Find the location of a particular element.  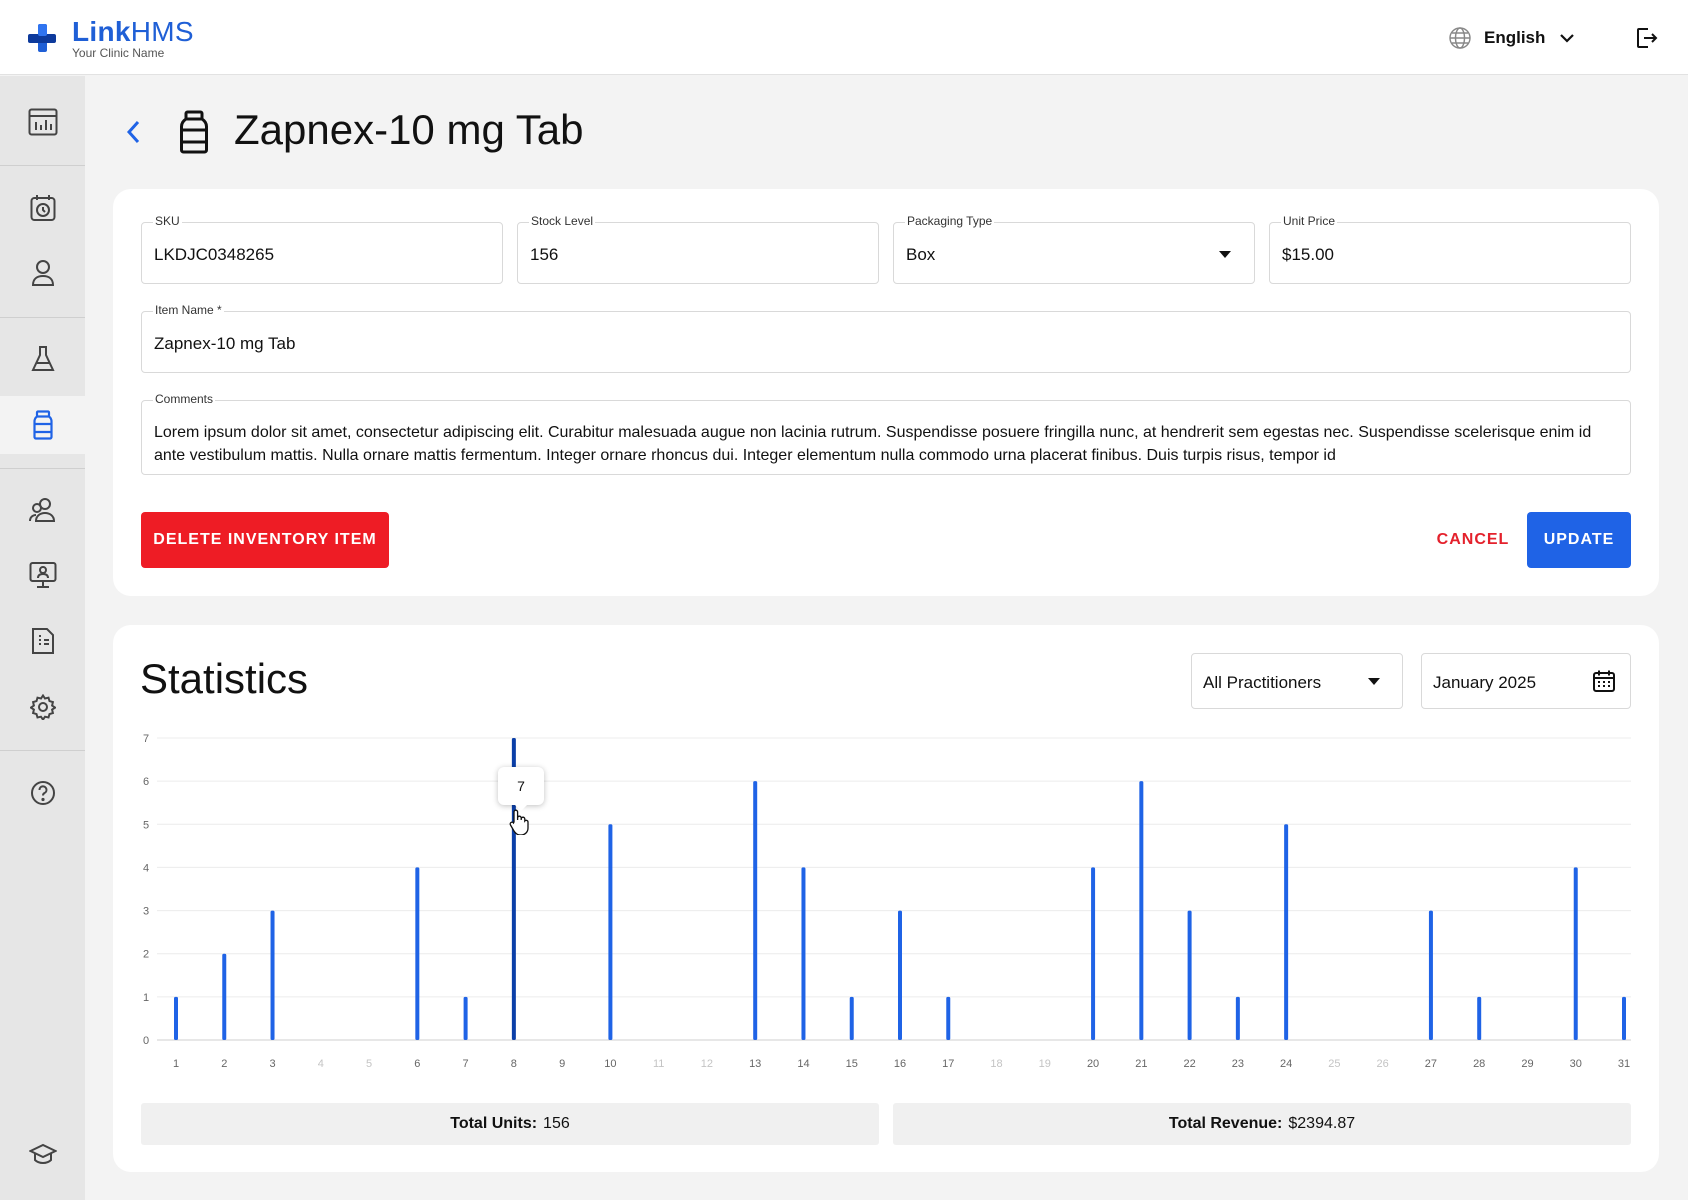

y-tick-label: 0 is located at coordinates (146, 1041).